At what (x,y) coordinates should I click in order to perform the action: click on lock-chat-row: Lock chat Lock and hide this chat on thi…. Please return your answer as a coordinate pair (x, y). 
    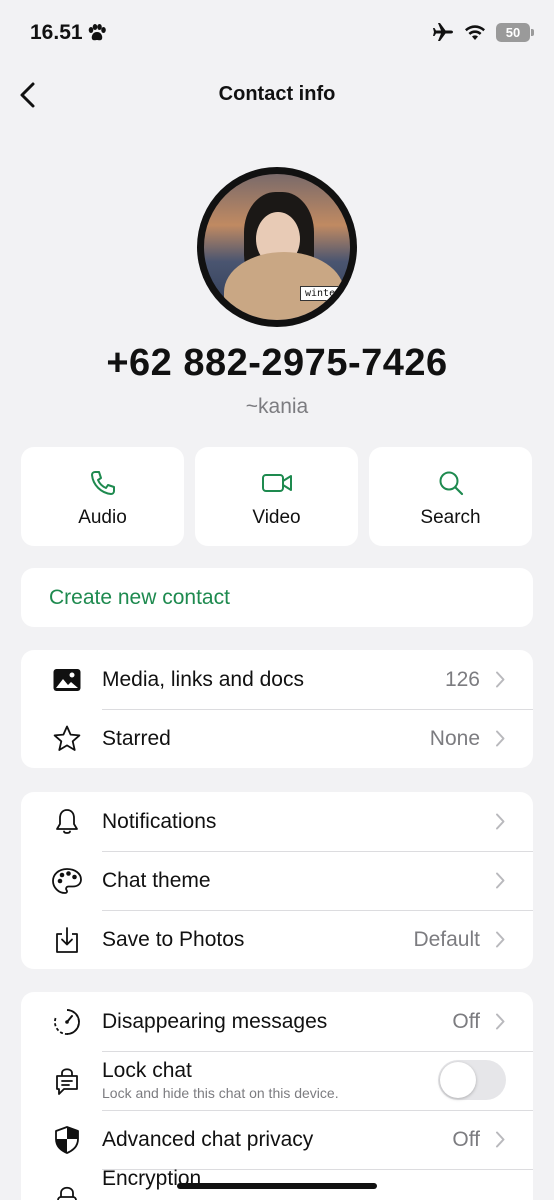
    Looking at the image, I should click on (277, 1080).